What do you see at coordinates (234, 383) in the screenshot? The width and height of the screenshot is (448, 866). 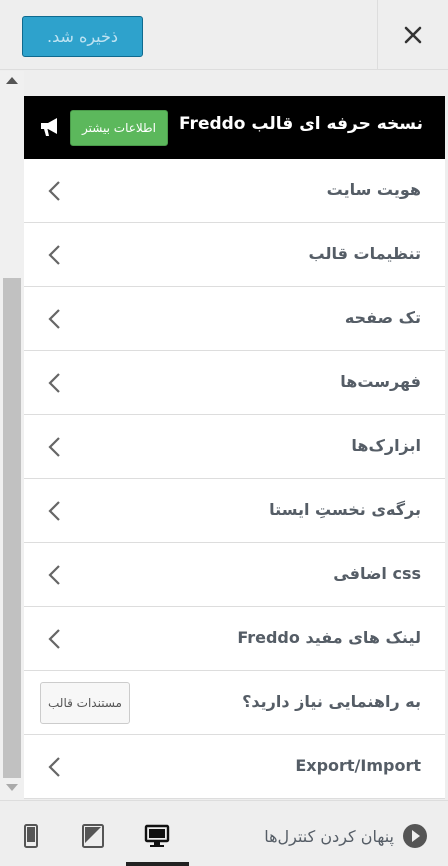 I see `menu-item-menus: فهرست‌ها` at bounding box center [234, 383].